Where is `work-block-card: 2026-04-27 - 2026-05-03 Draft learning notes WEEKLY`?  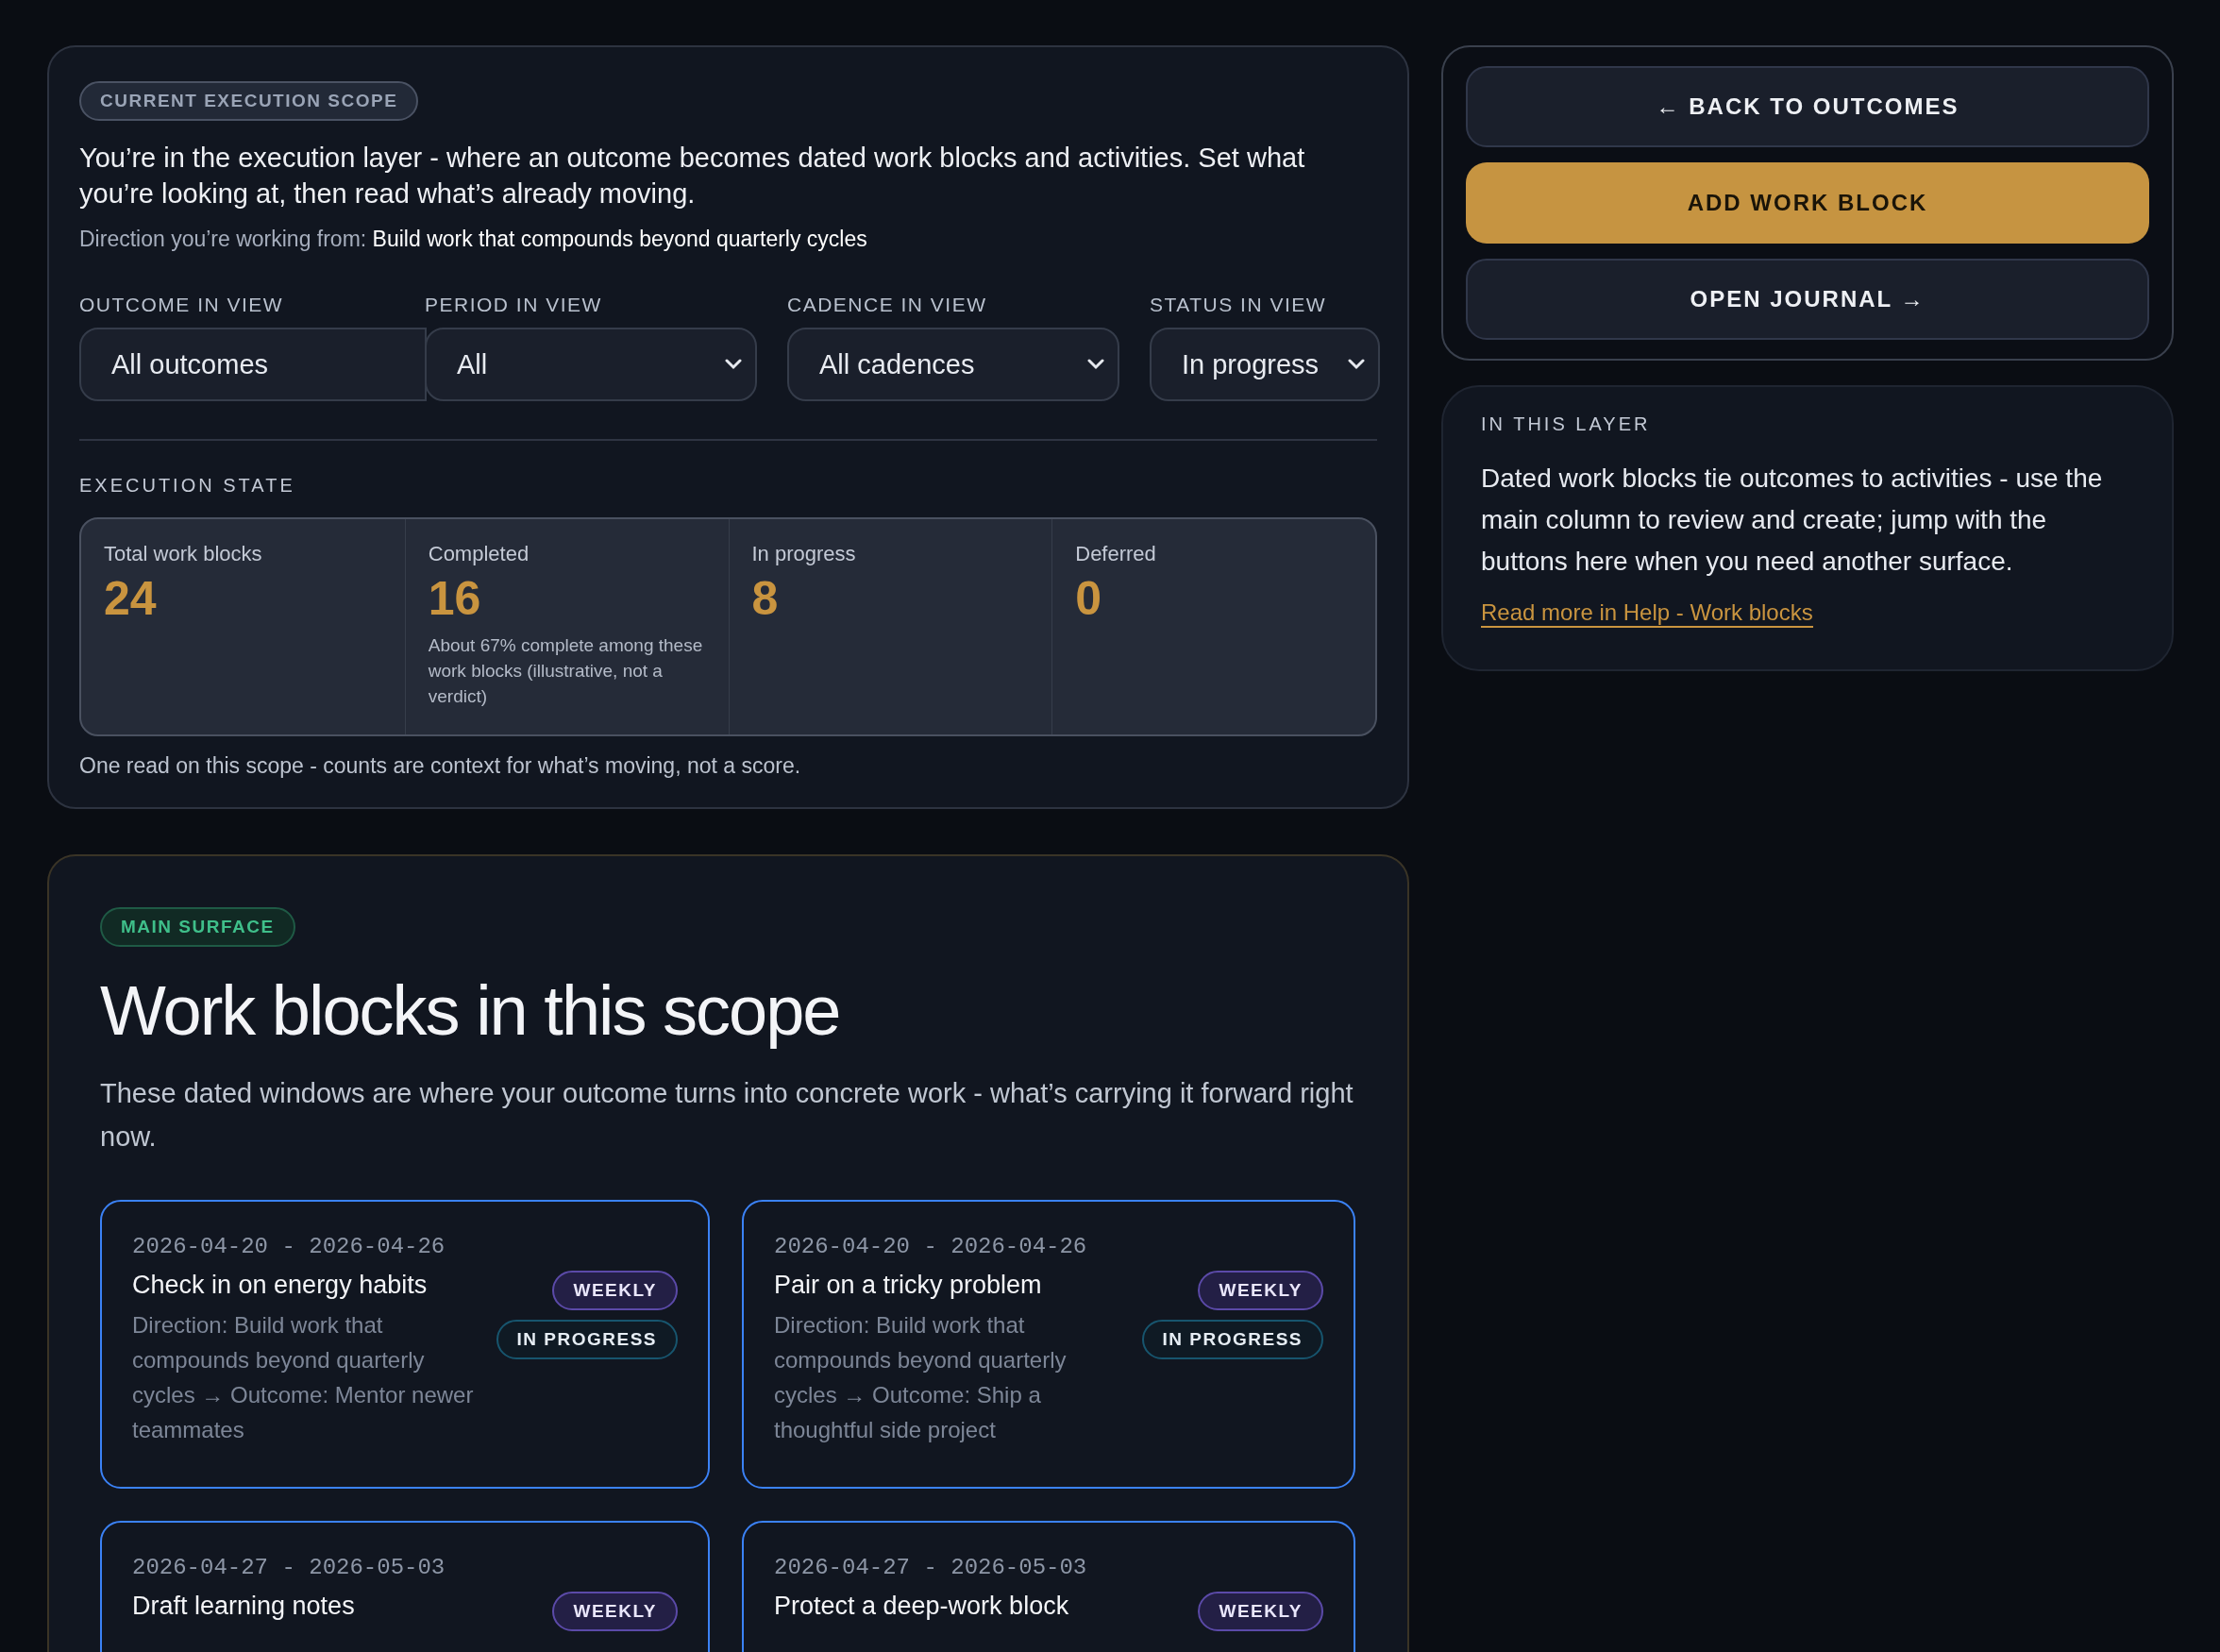 work-block-card: 2026-04-27 - 2026-05-03 Draft learning notes WEEKLY is located at coordinates (405, 1586).